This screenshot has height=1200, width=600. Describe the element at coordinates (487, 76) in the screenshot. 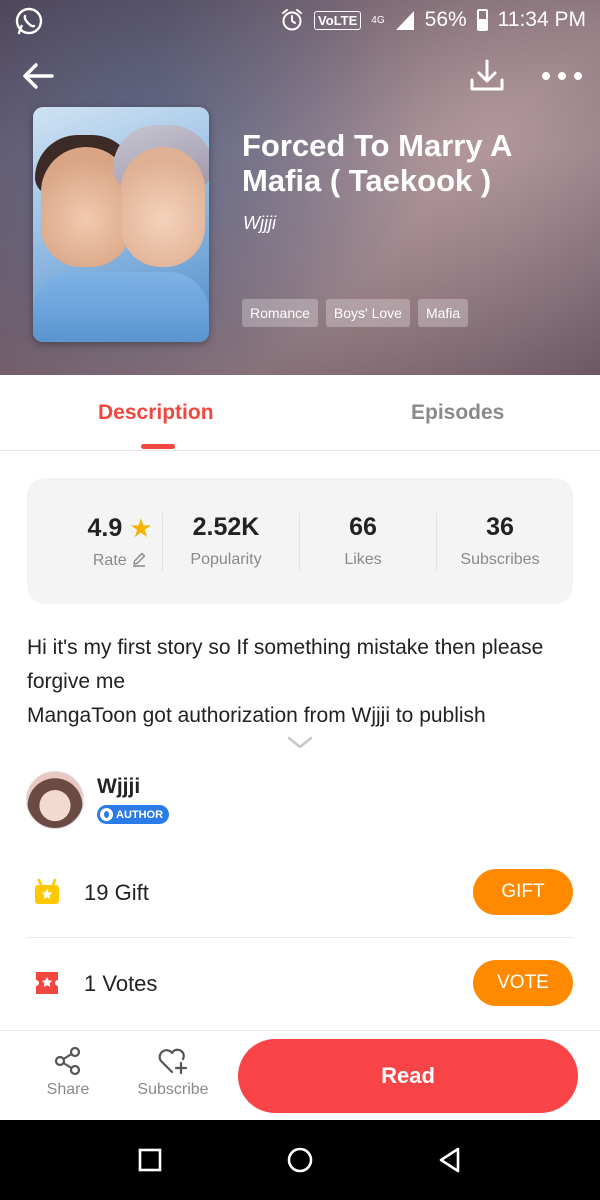

I see `download-icon` at that location.